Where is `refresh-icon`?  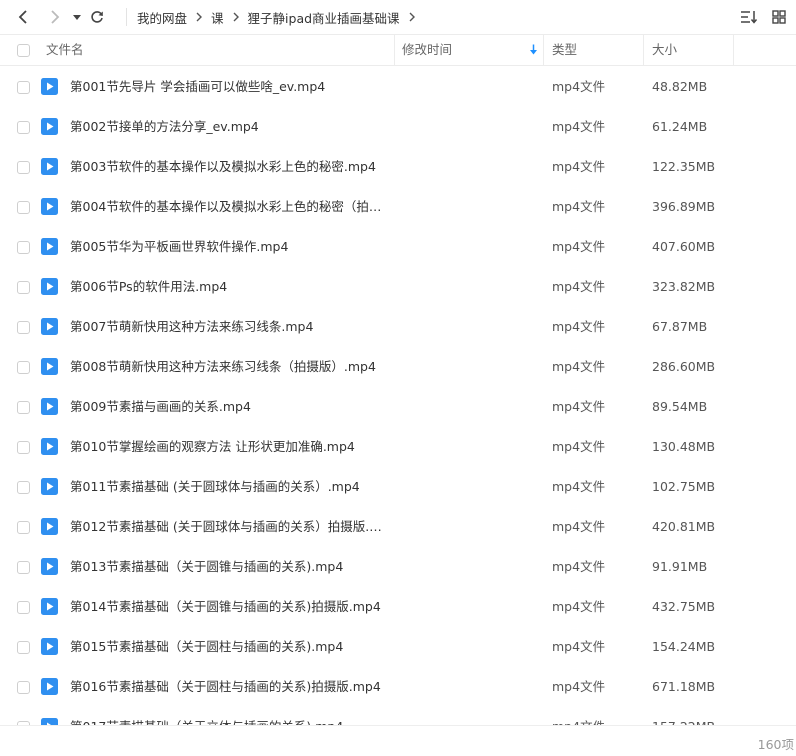
refresh-icon is located at coordinates (97, 17).